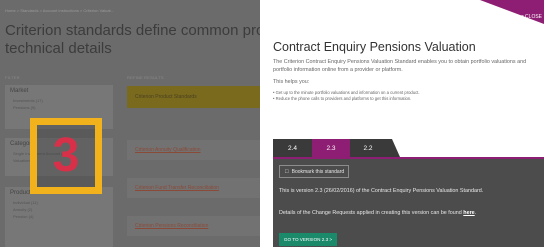 Image resolution: width=544 pixels, height=247 pixels. What do you see at coordinates (59, 107) in the screenshot?
I see `filter-option: Pensions (9)` at bounding box center [59, 107].